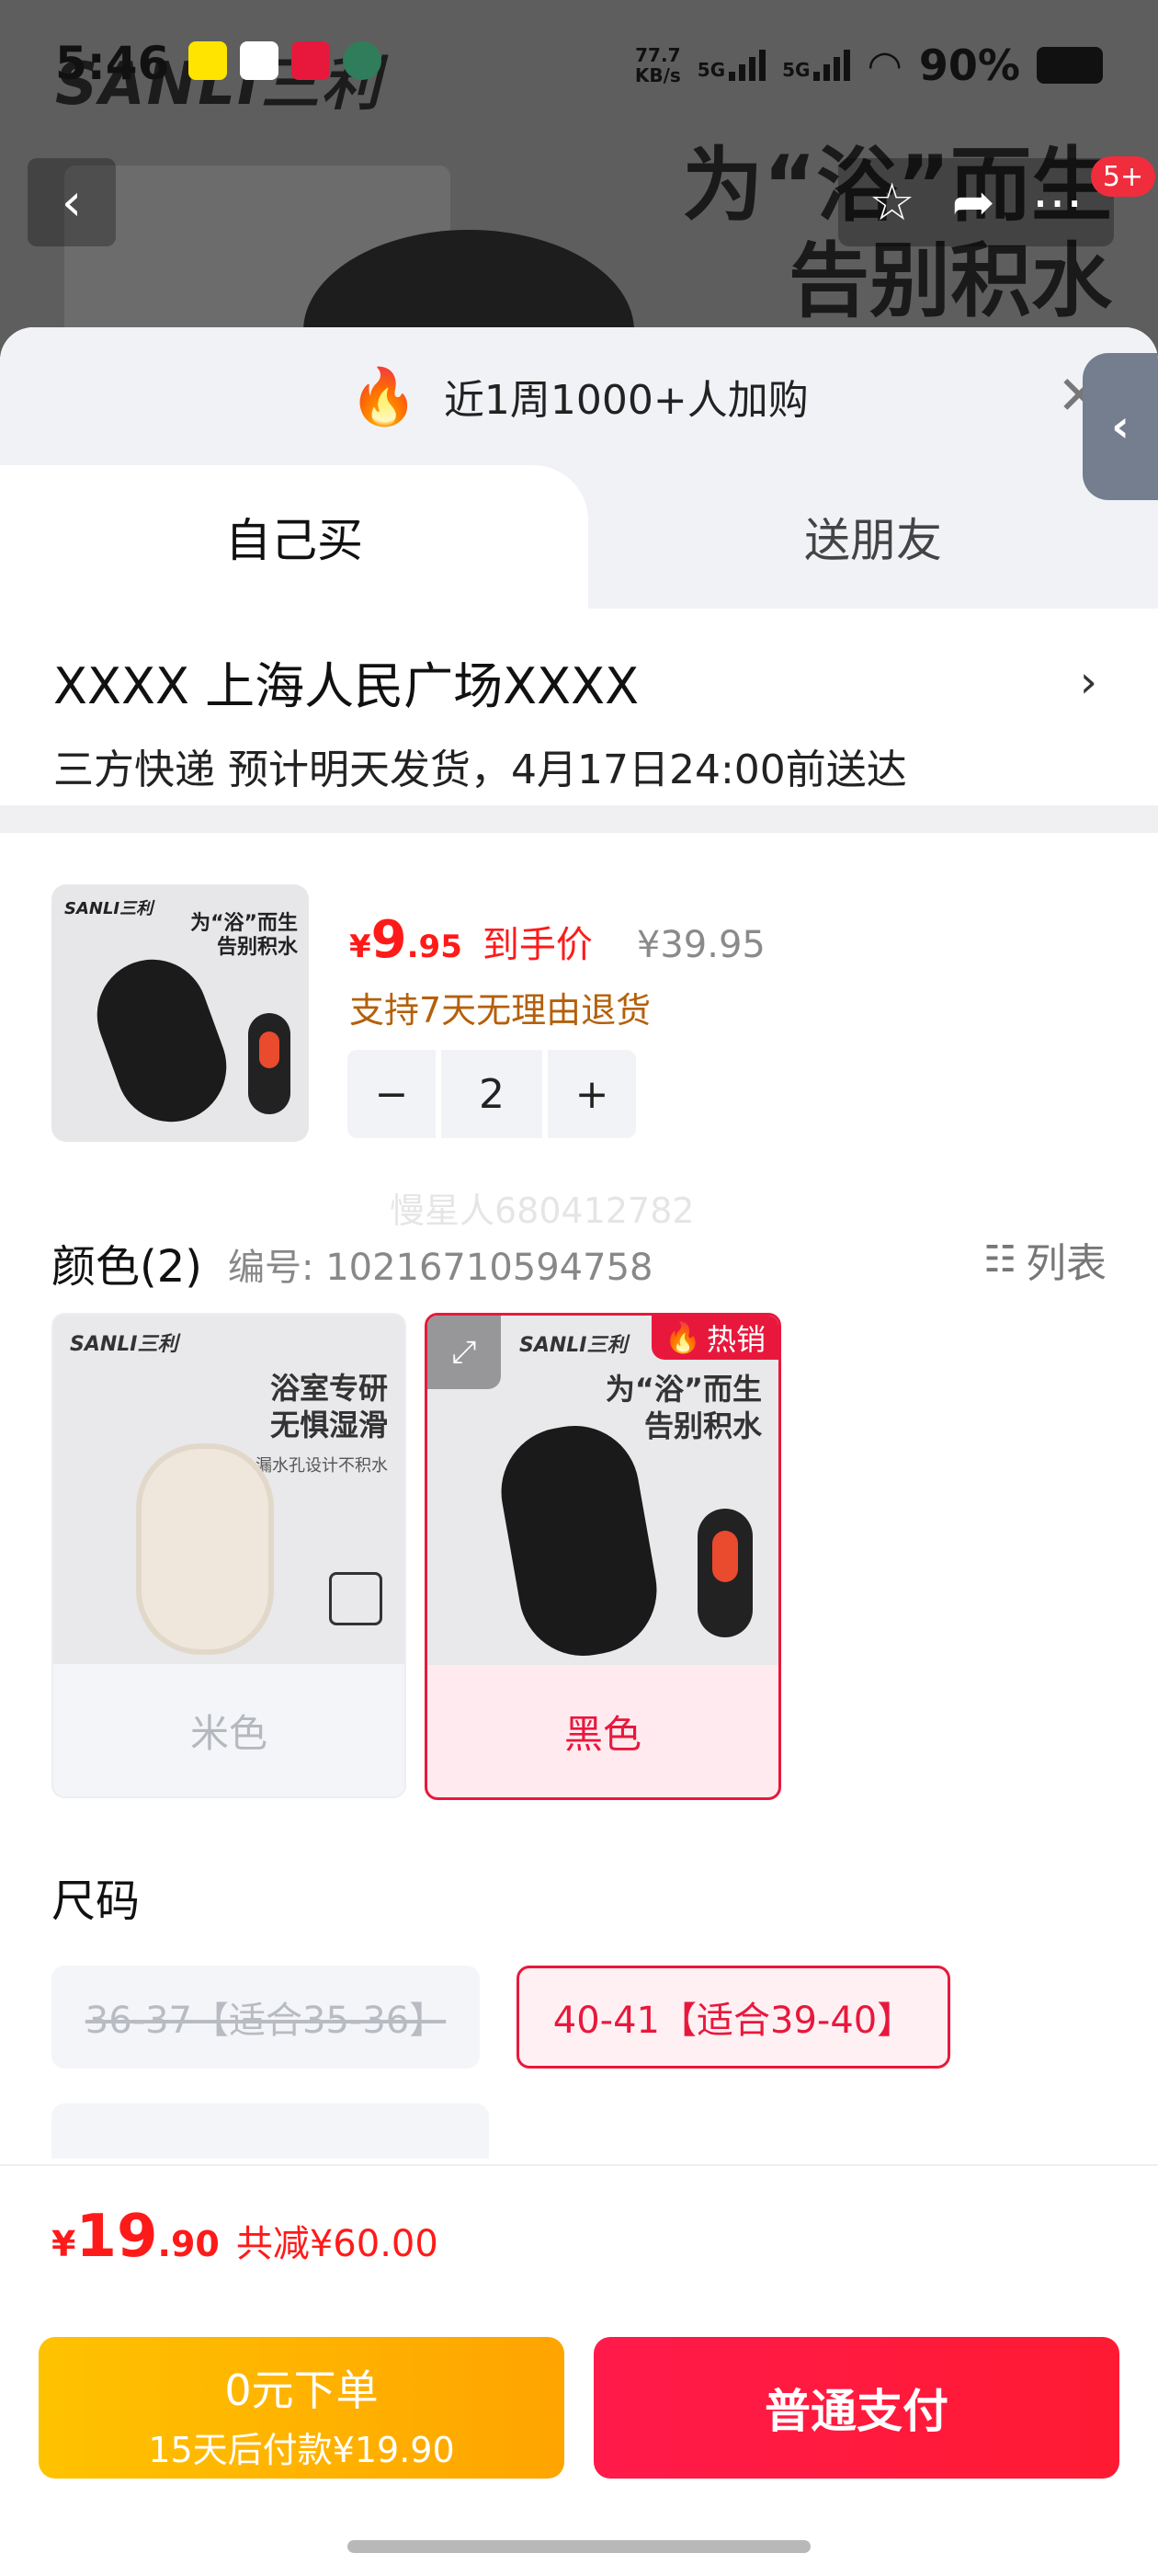 The height and width of the screenshot is (2576, 1158). I want to click on black-slipper-image: SANLI三利 为“浴”而生 告别积水 ⤢ 🔥 热销, so click(602, 1491).